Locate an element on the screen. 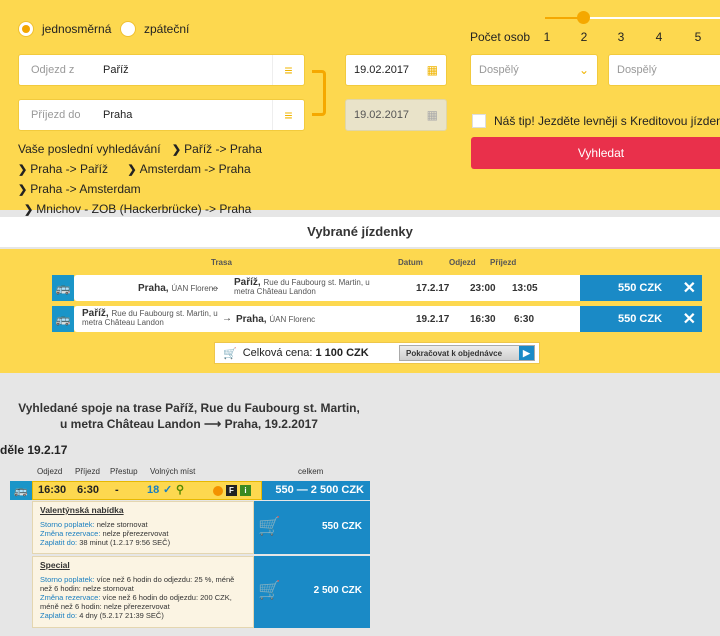 This screenshot has height=636, width=720. radio-dot is located at coordinates (128, 29).